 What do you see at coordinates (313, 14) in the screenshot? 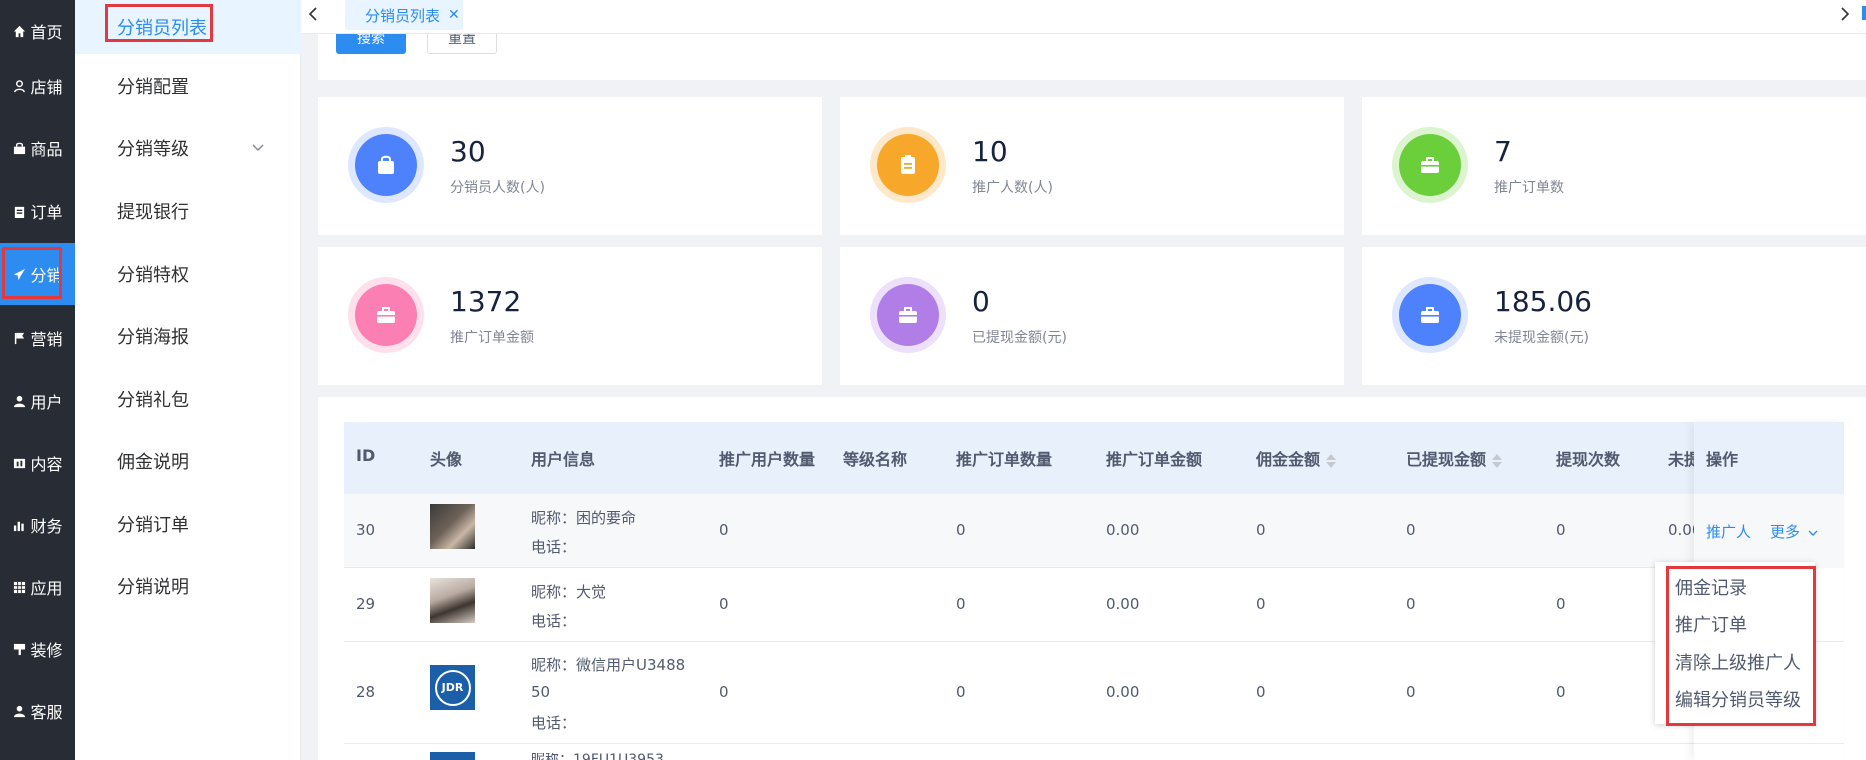
I see `tab-scroll-left-icon` at bounding box center [313, 14].